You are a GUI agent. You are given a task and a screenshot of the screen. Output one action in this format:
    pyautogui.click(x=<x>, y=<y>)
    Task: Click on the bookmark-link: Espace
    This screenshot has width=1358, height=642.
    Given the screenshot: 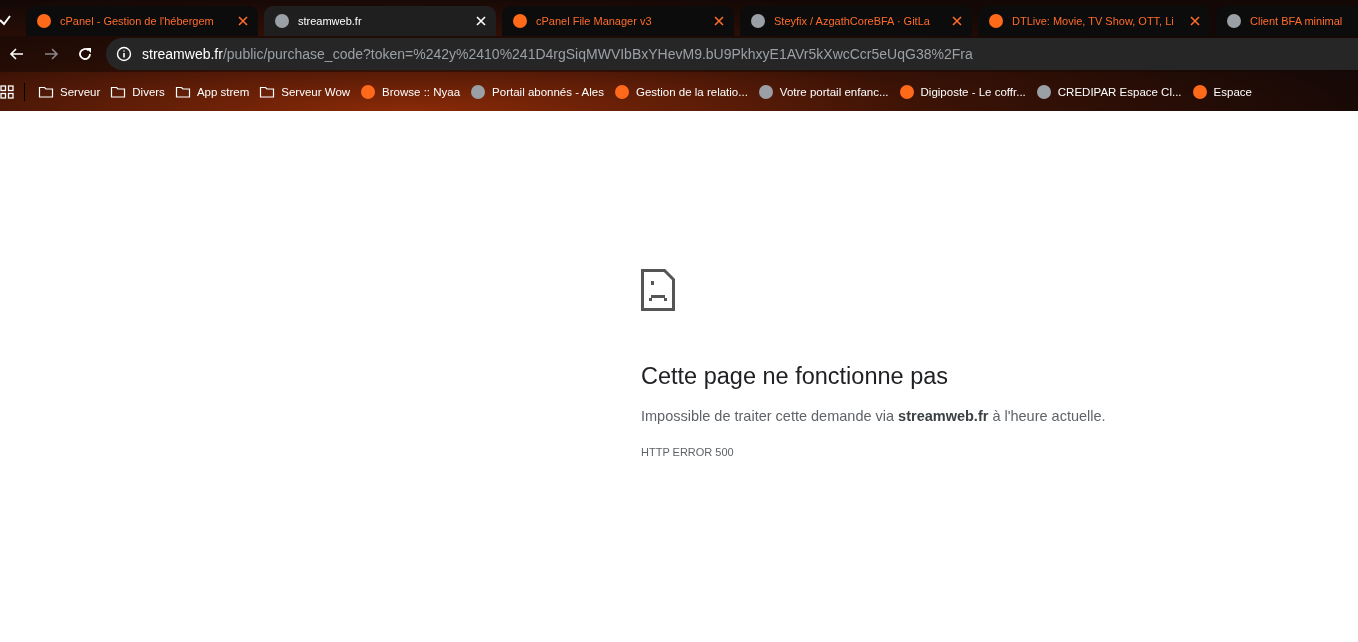 What is the action you would take?
    pyautogui.click(x=1221, y=91)
    